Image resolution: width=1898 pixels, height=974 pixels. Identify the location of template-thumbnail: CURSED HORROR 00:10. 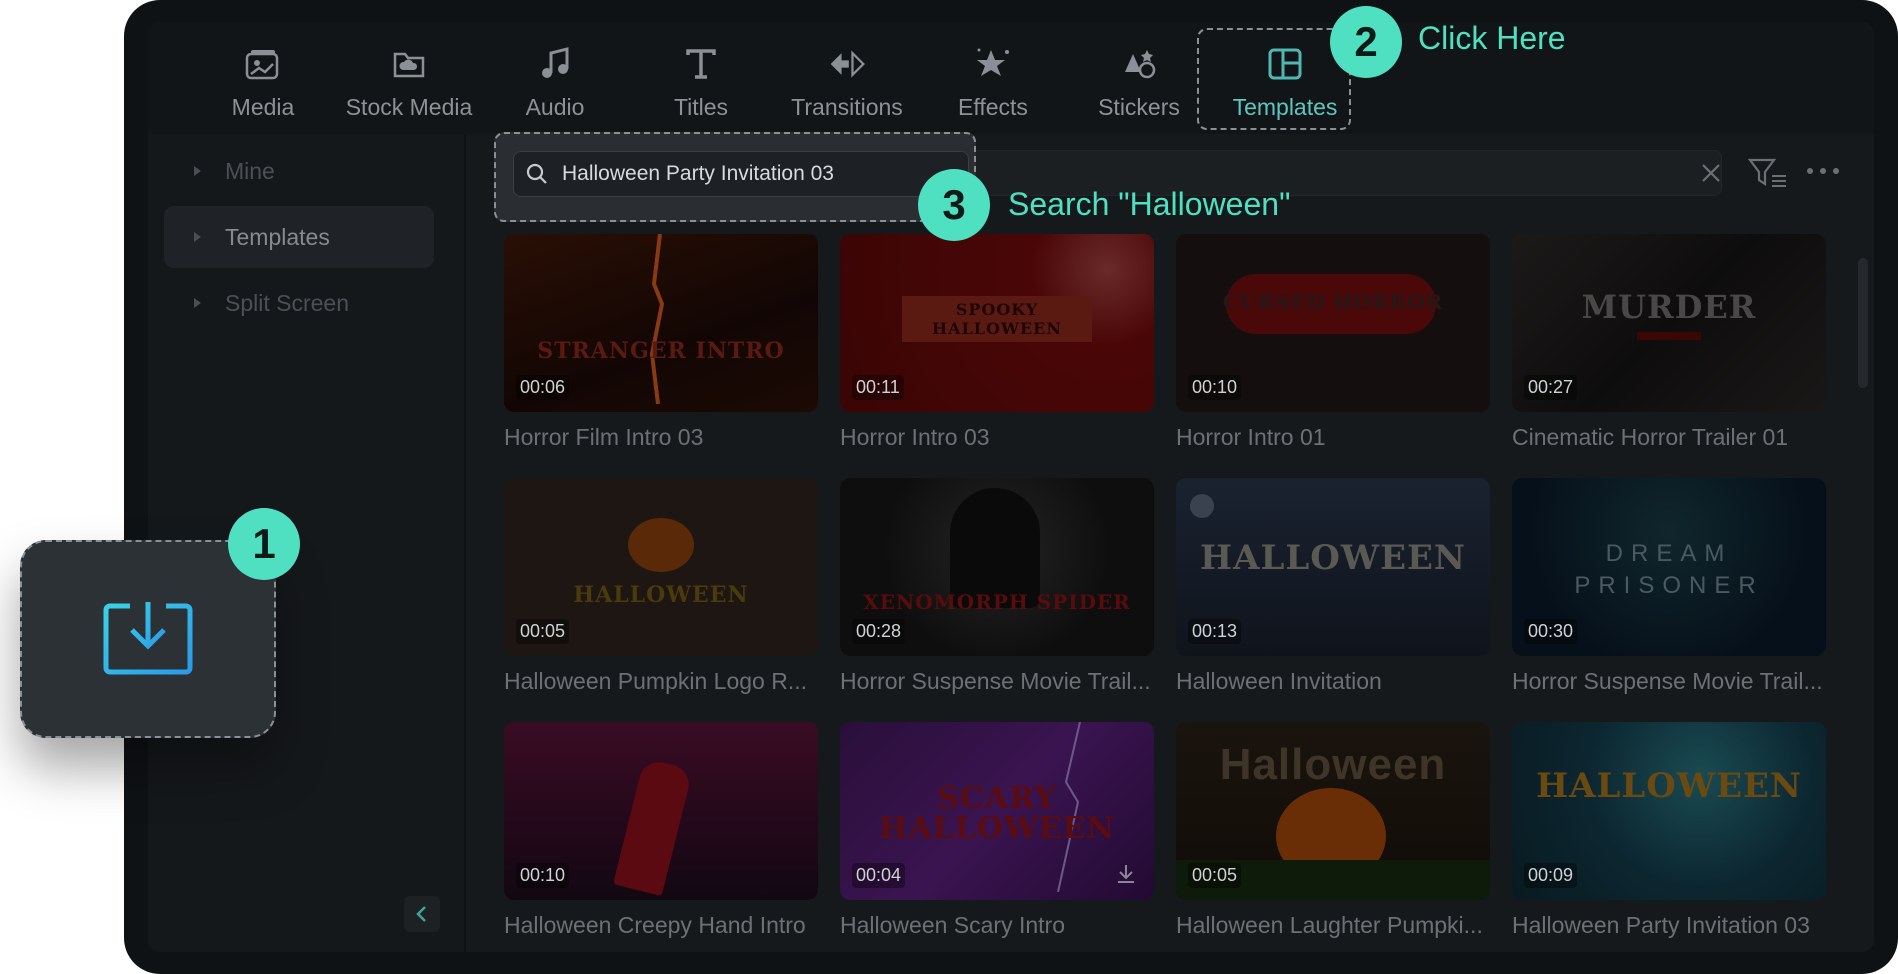
(1333, 323).